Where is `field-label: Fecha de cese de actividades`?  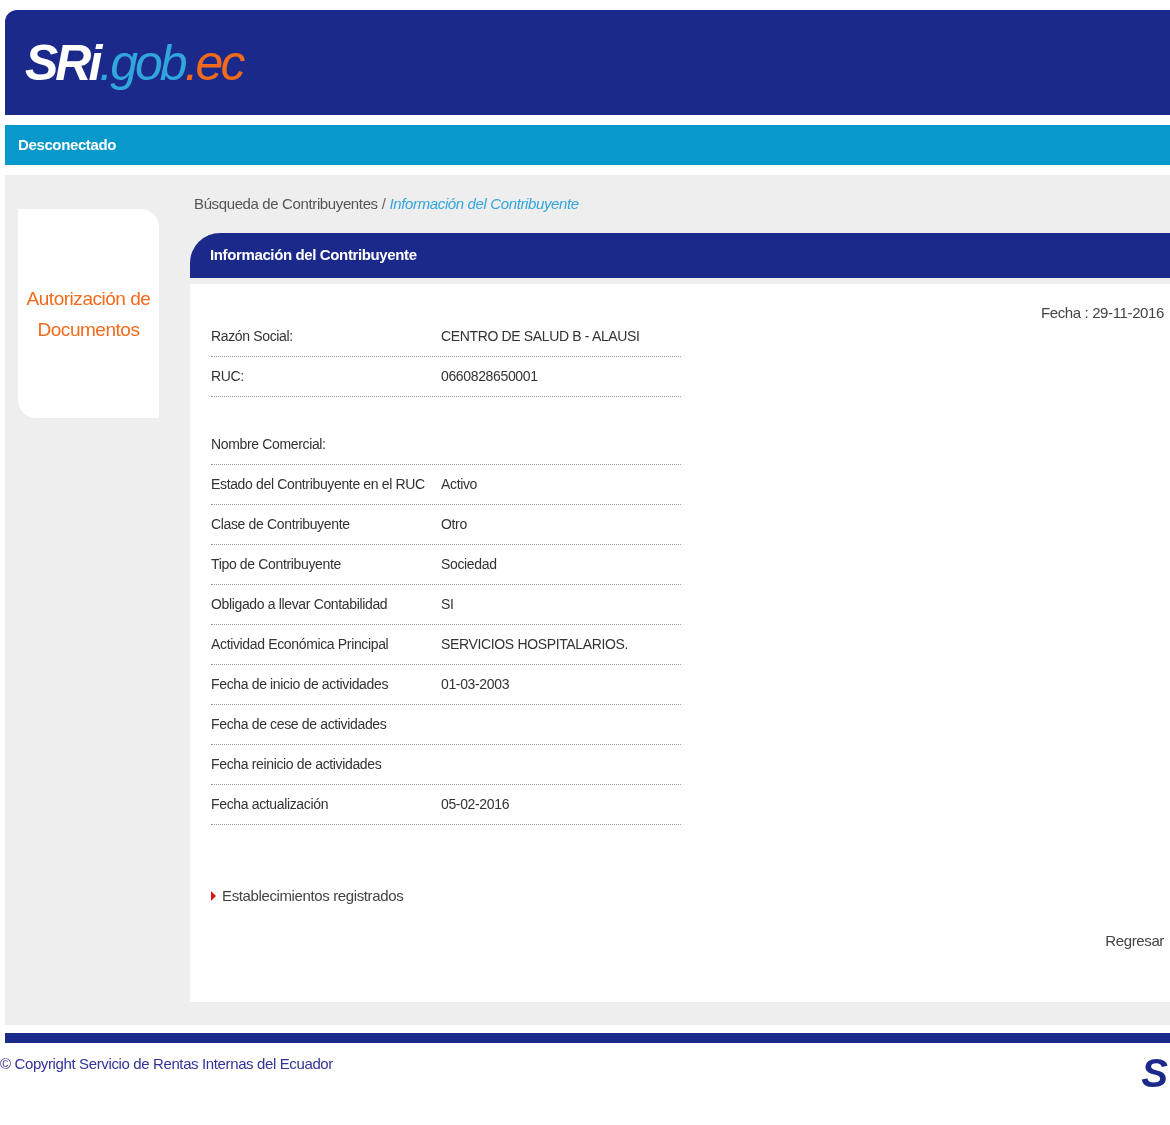
field-label: Fecha de cese de actividades is located at coordinates (299, 724).